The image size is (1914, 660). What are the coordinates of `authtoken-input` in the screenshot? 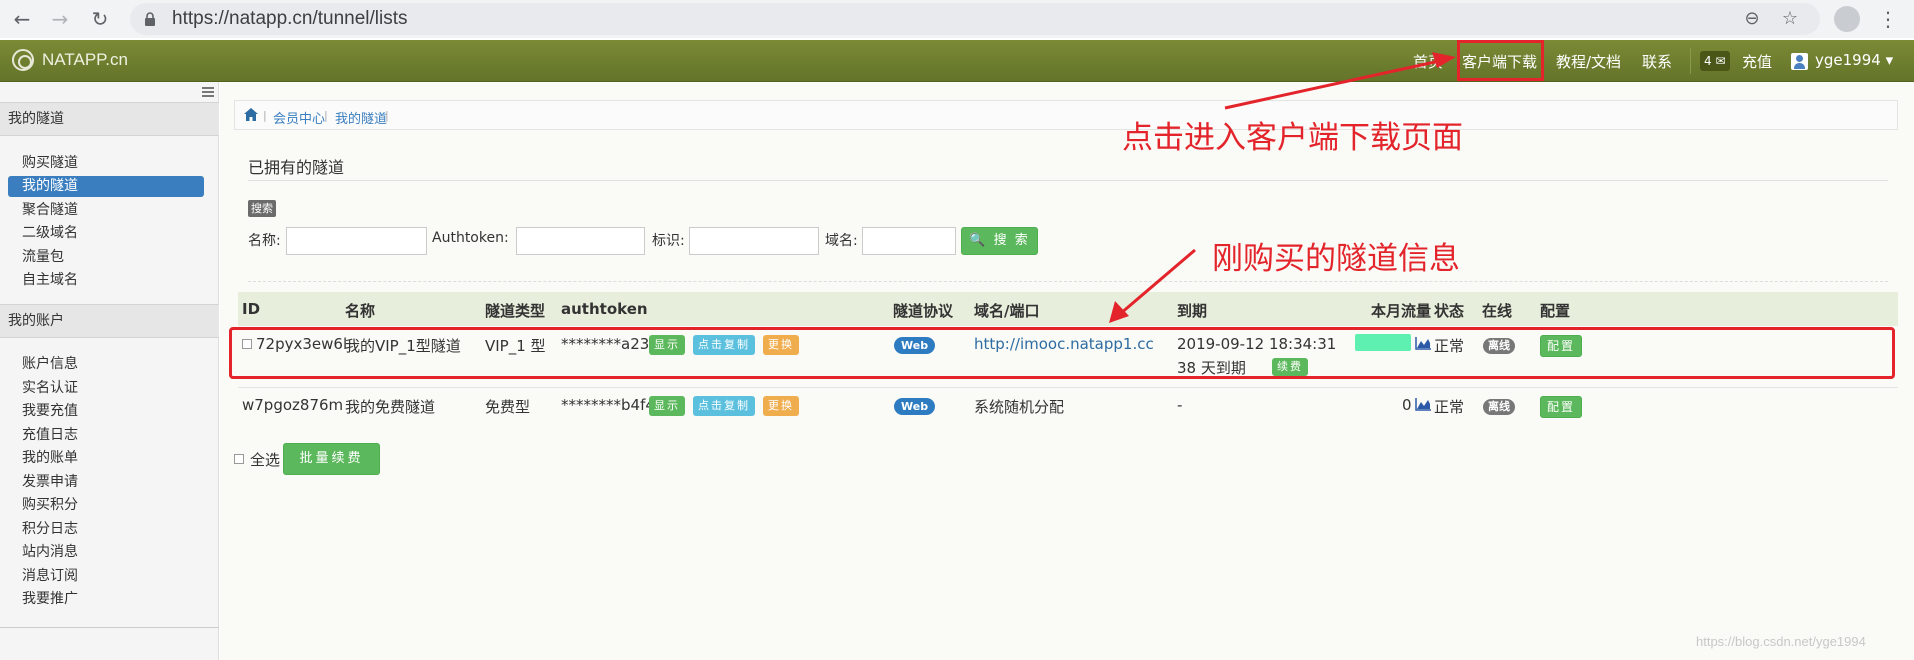 It's located at (580, 241).